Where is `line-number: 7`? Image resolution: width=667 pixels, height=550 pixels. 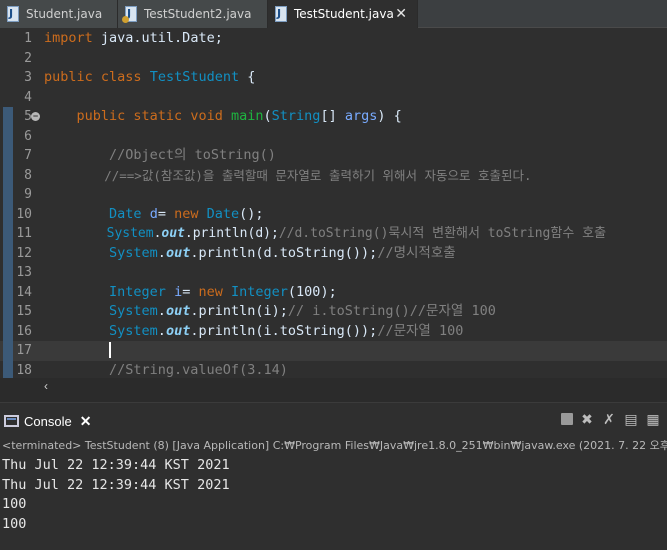
line-number: 7 is located at coordinates (28, 155).